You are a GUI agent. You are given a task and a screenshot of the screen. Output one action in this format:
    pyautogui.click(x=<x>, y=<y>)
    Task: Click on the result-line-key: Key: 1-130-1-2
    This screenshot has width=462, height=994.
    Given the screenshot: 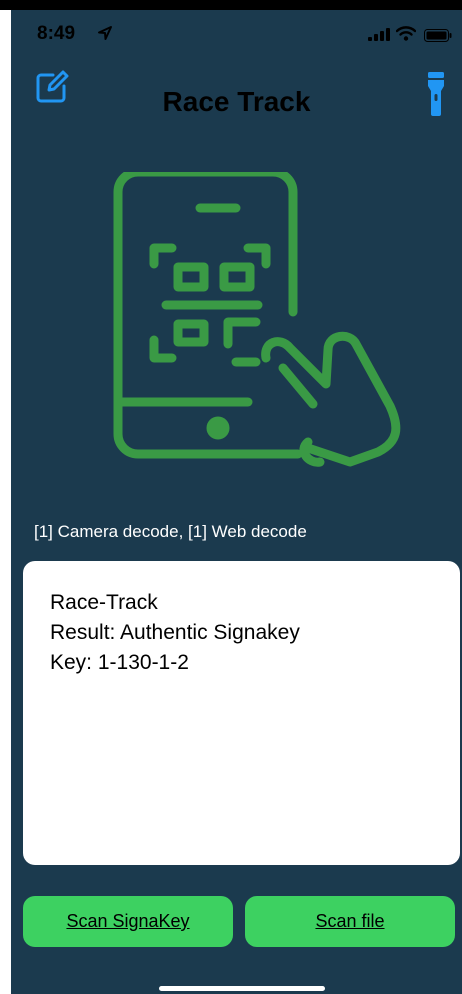 What is the action you would take?
    pyautogui.click(x=119, y=662)
    